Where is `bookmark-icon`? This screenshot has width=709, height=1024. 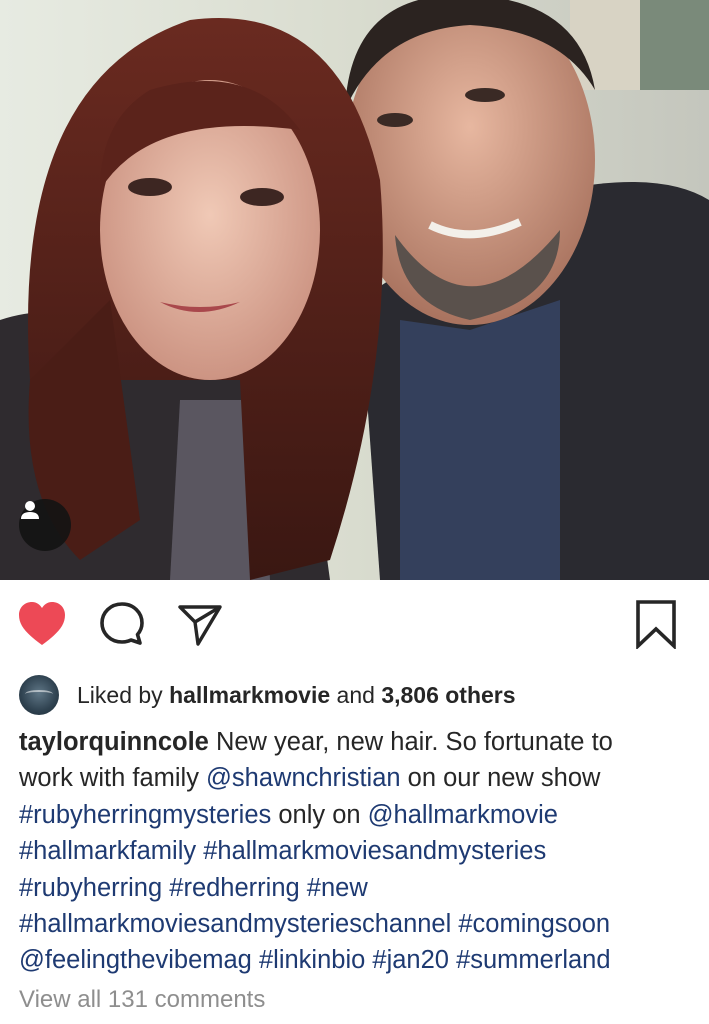 bookmark-icon is located at coordinates (656, 624).